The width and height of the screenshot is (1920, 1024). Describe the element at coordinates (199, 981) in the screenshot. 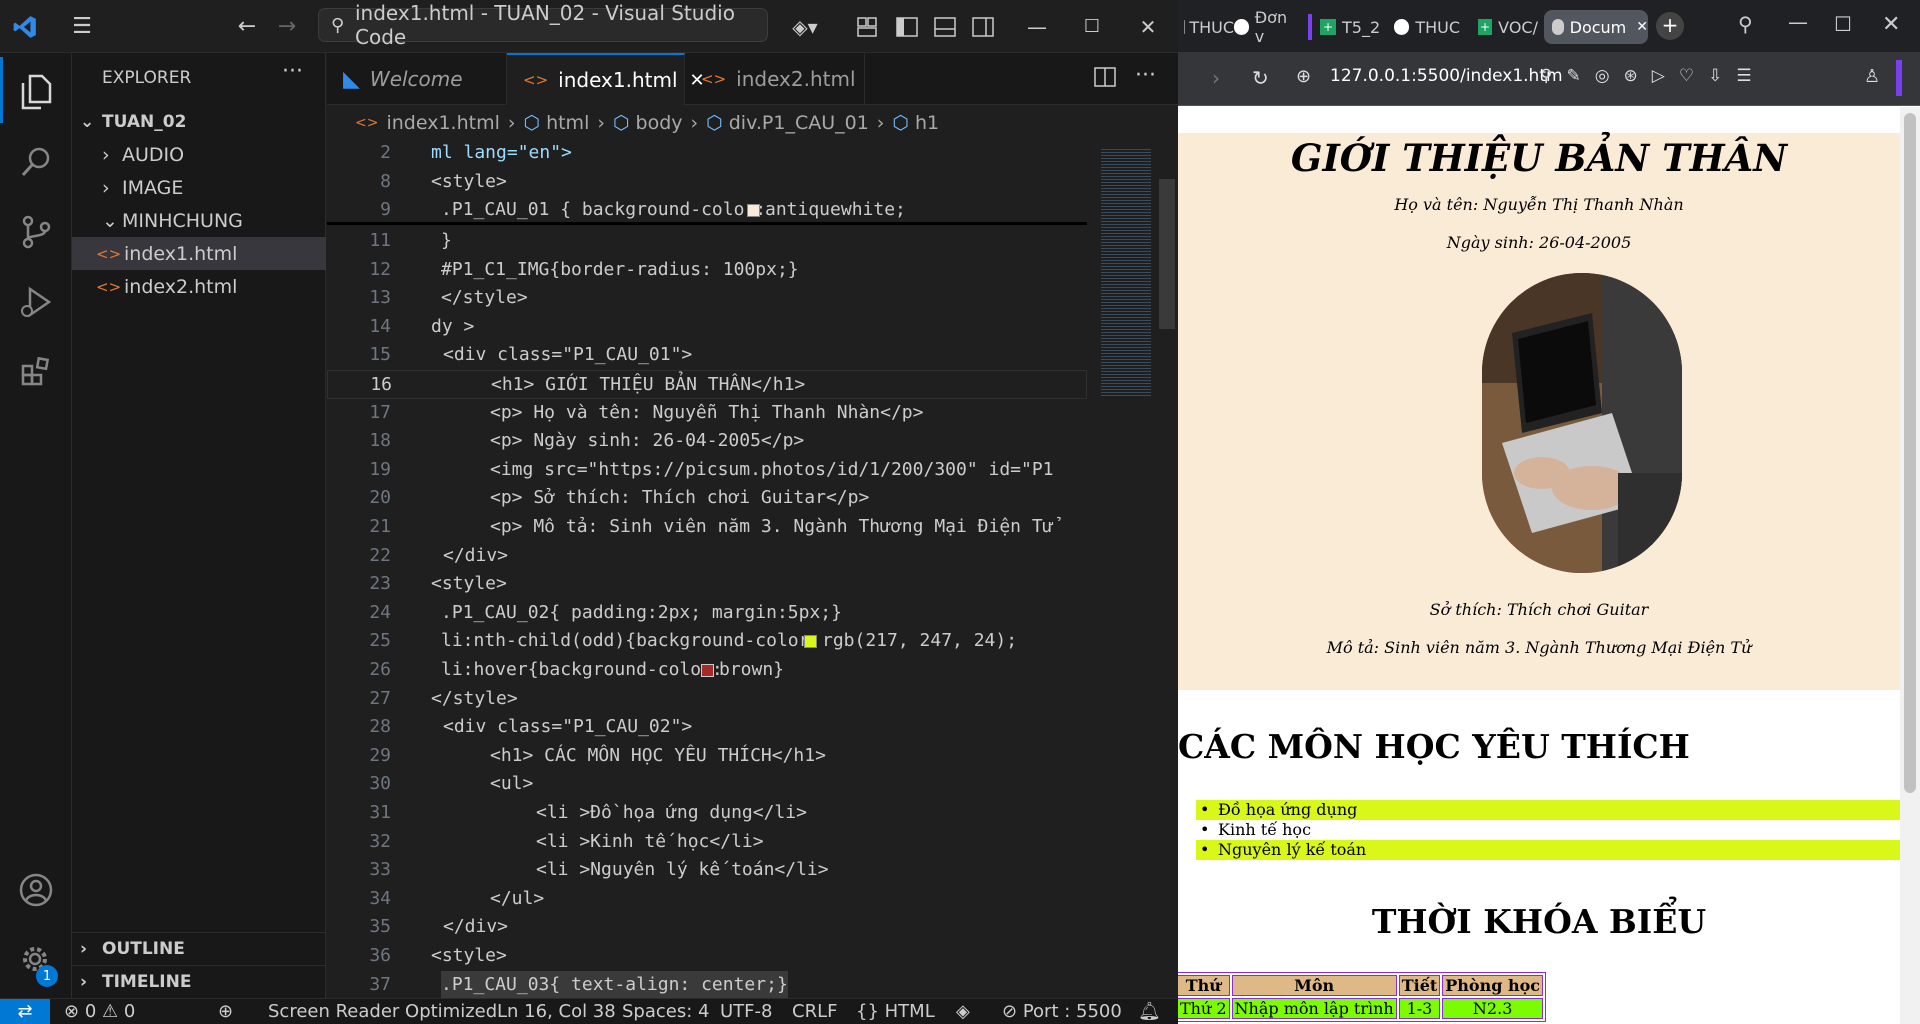

I see `timeline-section: › TIMELINE` at that location.